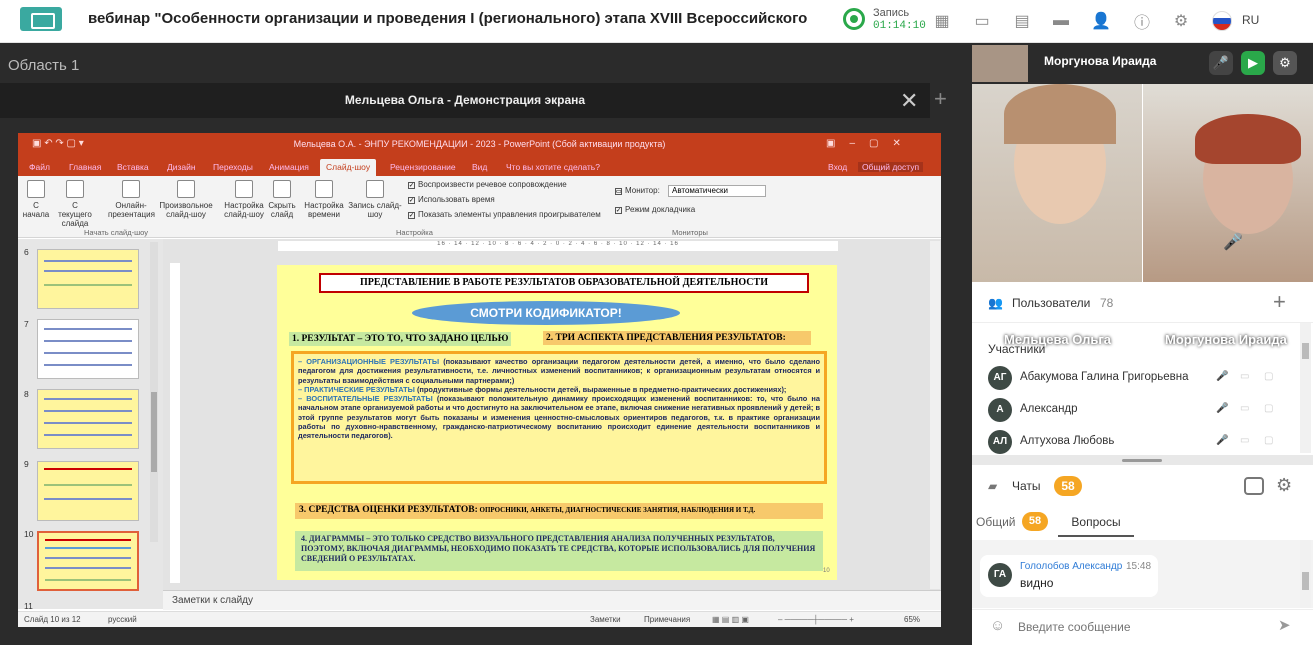  What do you see at coordinates (982, 21) in the screenshot?
I see `screen-share-icon: ▭` at bounding box center [982, 21].